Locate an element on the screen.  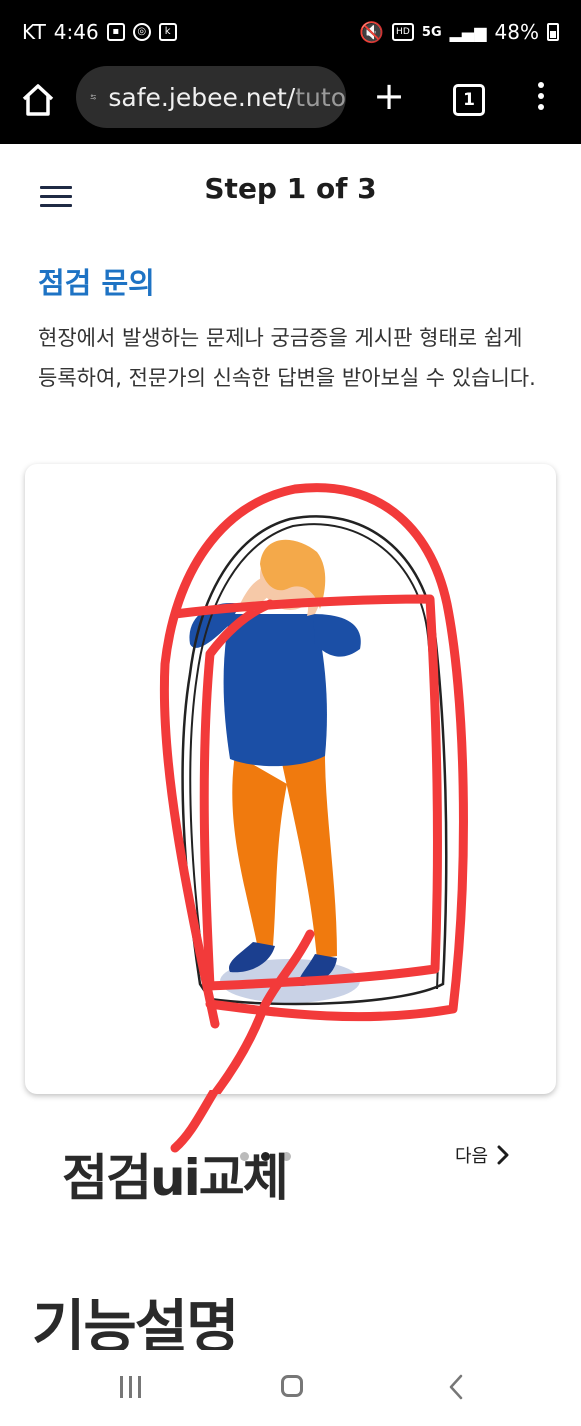
next-button: 다음 is located at coordinates (482, 1155).